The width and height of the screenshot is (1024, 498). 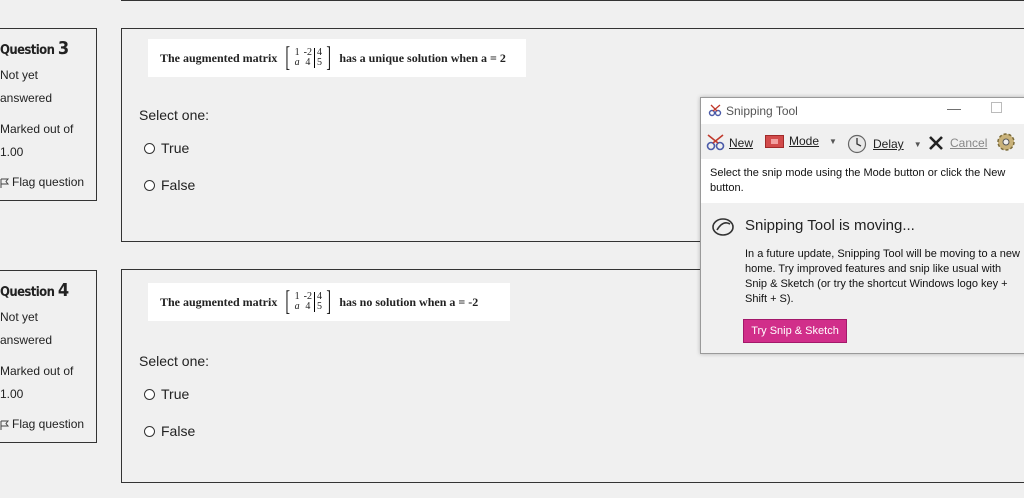 I want to click on try-snip-sketch-button: Try Snip & Sketch, so click(x=795, y=331).